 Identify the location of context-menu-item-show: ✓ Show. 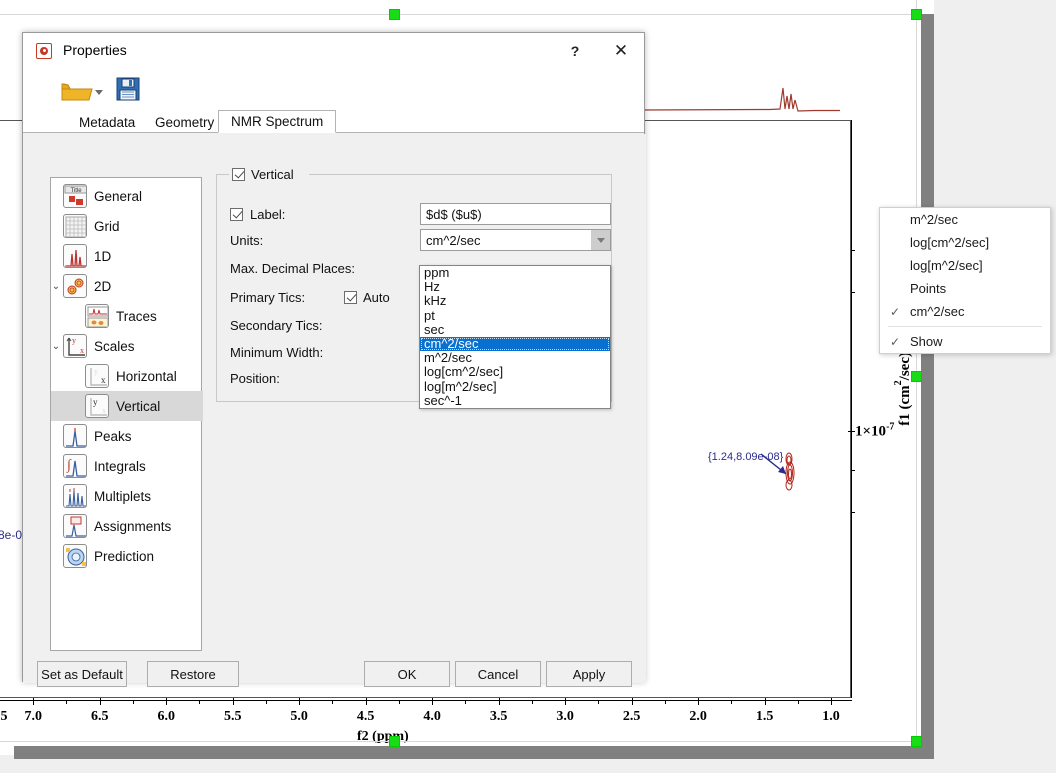
(965, 341).